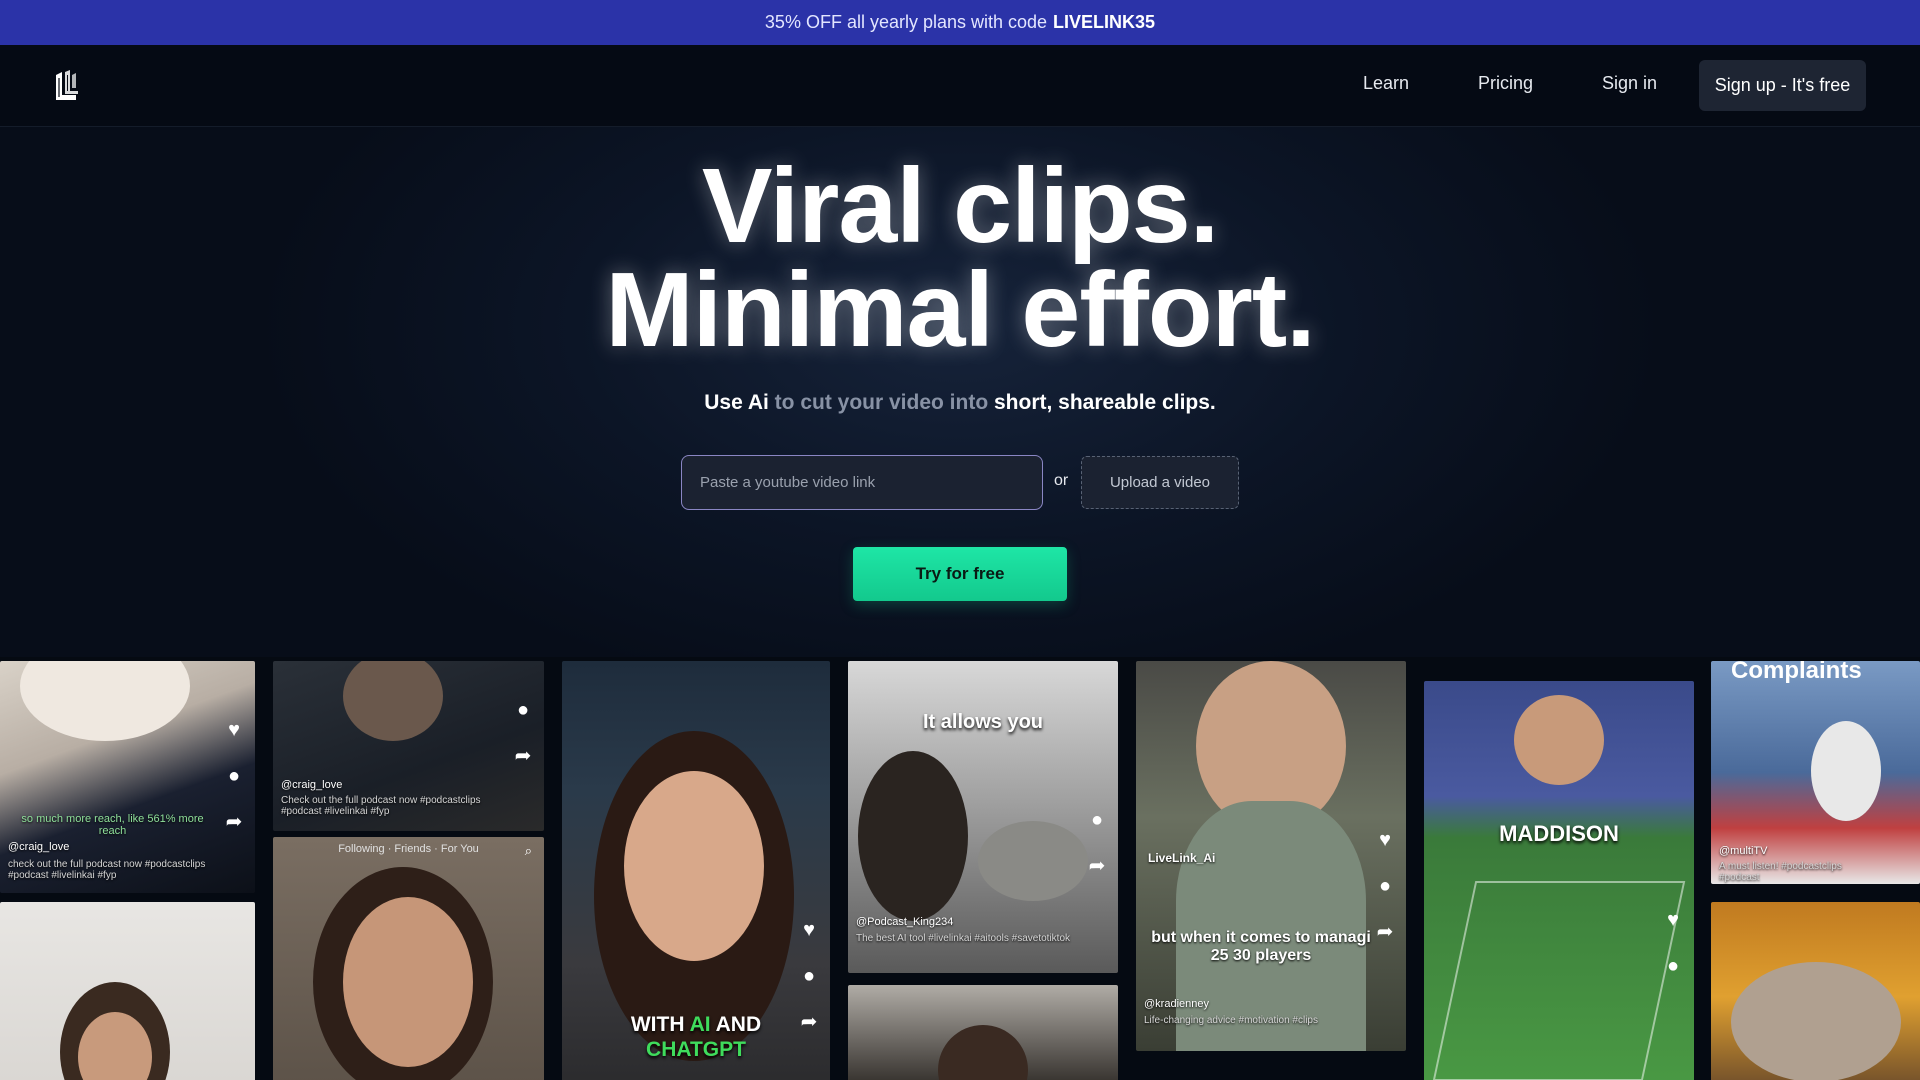 The image size is (1920, 1080). What do you see at coordinates (1105, 402) in the screenshot?
I see `subheadline-part-3: short, shareable clips.` at bounding box center [1105, 402].